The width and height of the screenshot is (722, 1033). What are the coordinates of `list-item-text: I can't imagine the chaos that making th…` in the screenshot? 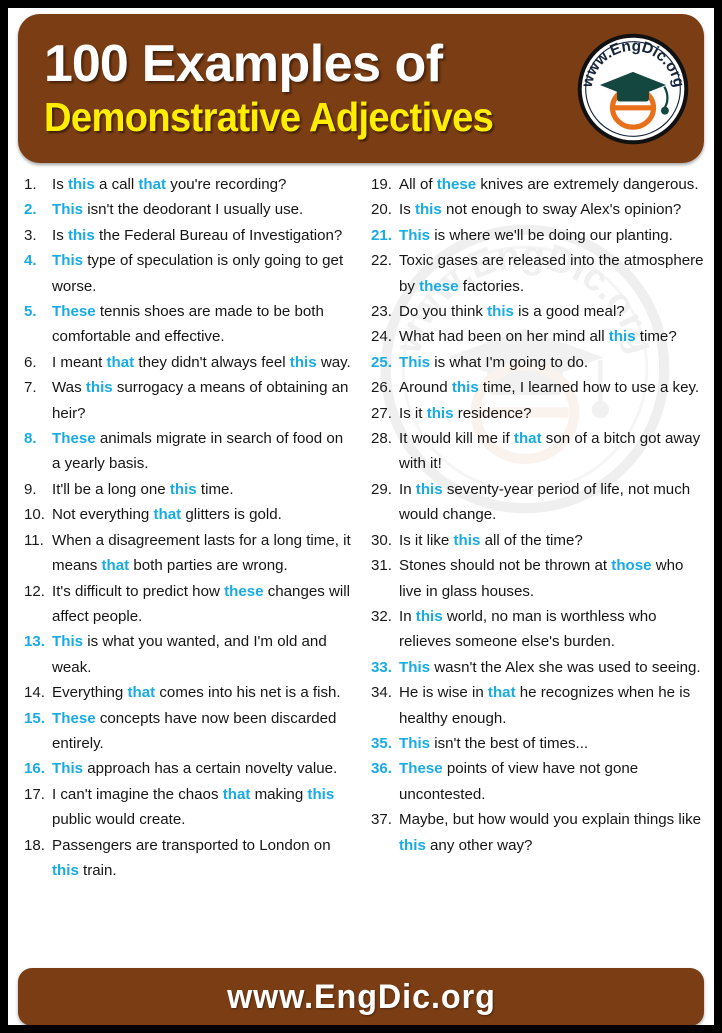 It's located at (193, 807).